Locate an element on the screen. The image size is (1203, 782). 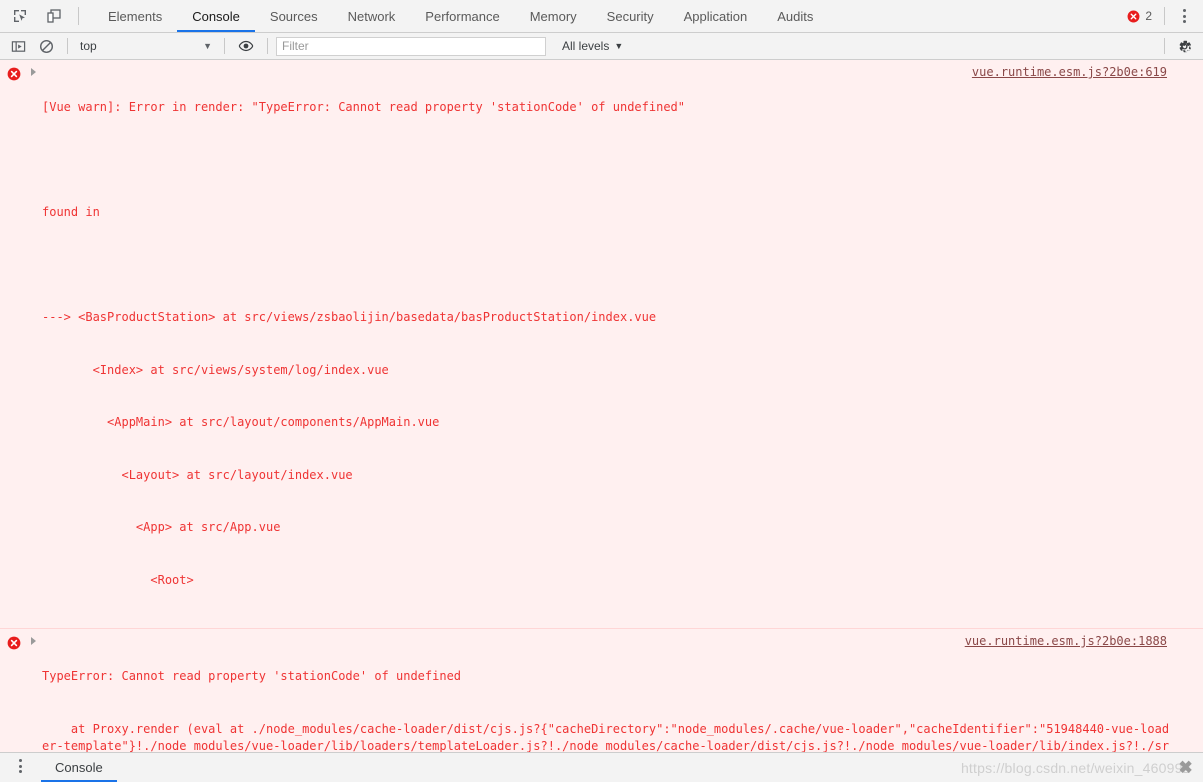
tab-application-label: Application is located at coordinates (715, 16).